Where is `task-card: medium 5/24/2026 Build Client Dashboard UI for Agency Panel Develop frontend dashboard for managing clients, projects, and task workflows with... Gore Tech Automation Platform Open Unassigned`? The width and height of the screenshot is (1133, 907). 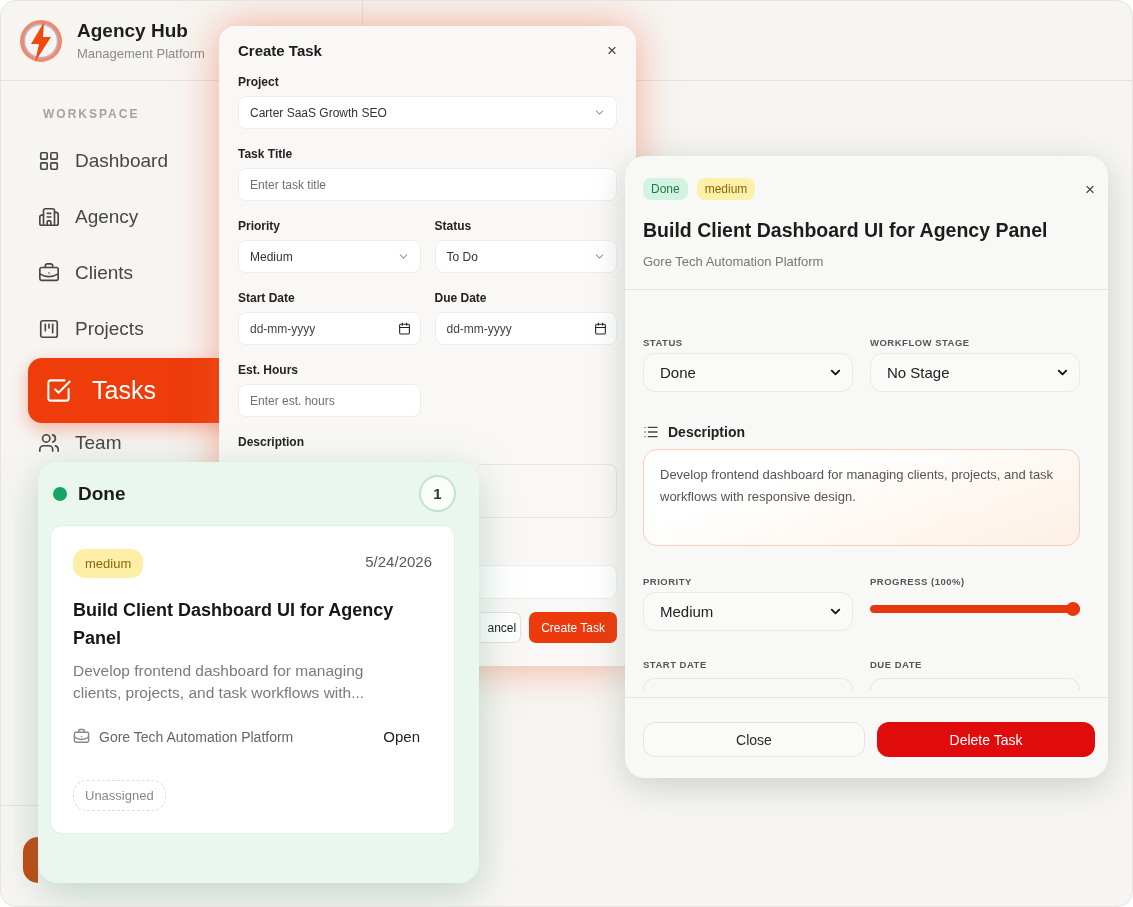
task-card: medium 5/24/2026 Build Client Dashboard UI for Agency Panel Develop frontend dashboard for managing clients, projects, and task workflows with... Gore Tech Automation Platform Open Unassigned is located at coordinates (252, 679).